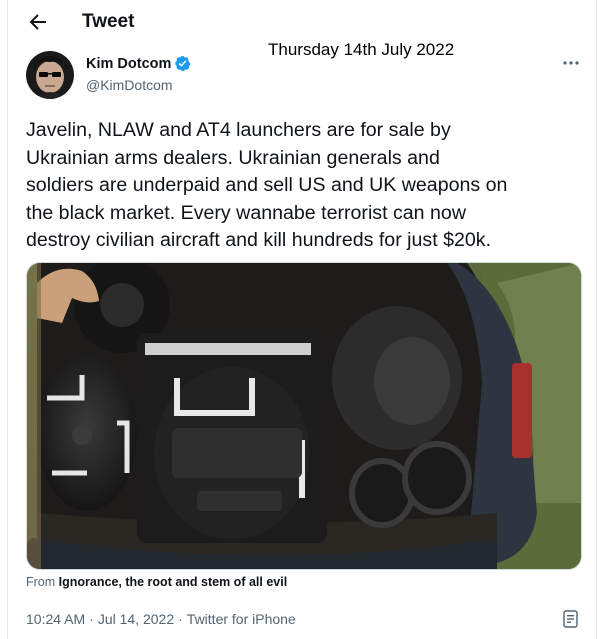  What do you see at coordinates (173, 582) in the screenshot?
I see `source-link: Ignorance, the root and stem of all evil` at bounding box center [173, 582].